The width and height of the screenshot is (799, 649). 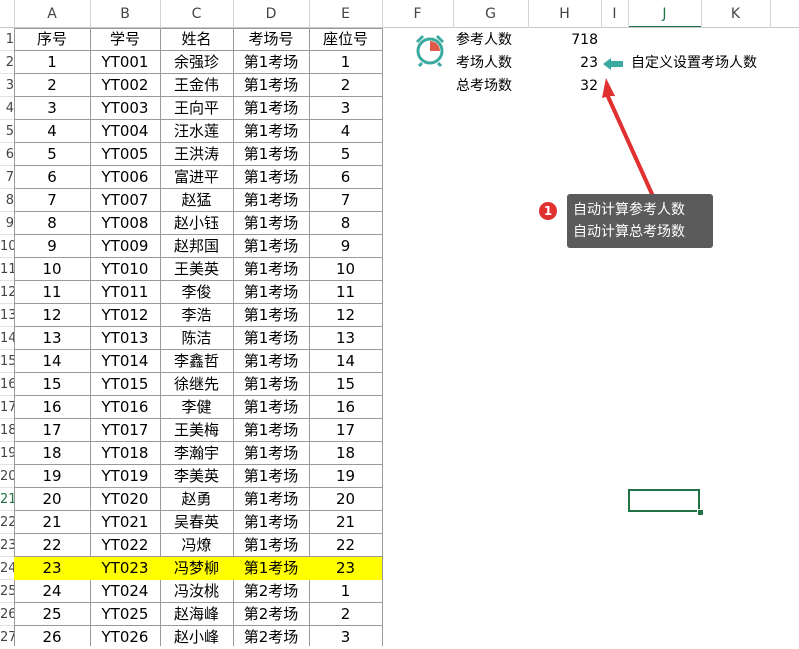 What do you see at coordinates (7, 39) in the screenshot?
I see `row-header-1: 1` at bounding box center [7, 39].